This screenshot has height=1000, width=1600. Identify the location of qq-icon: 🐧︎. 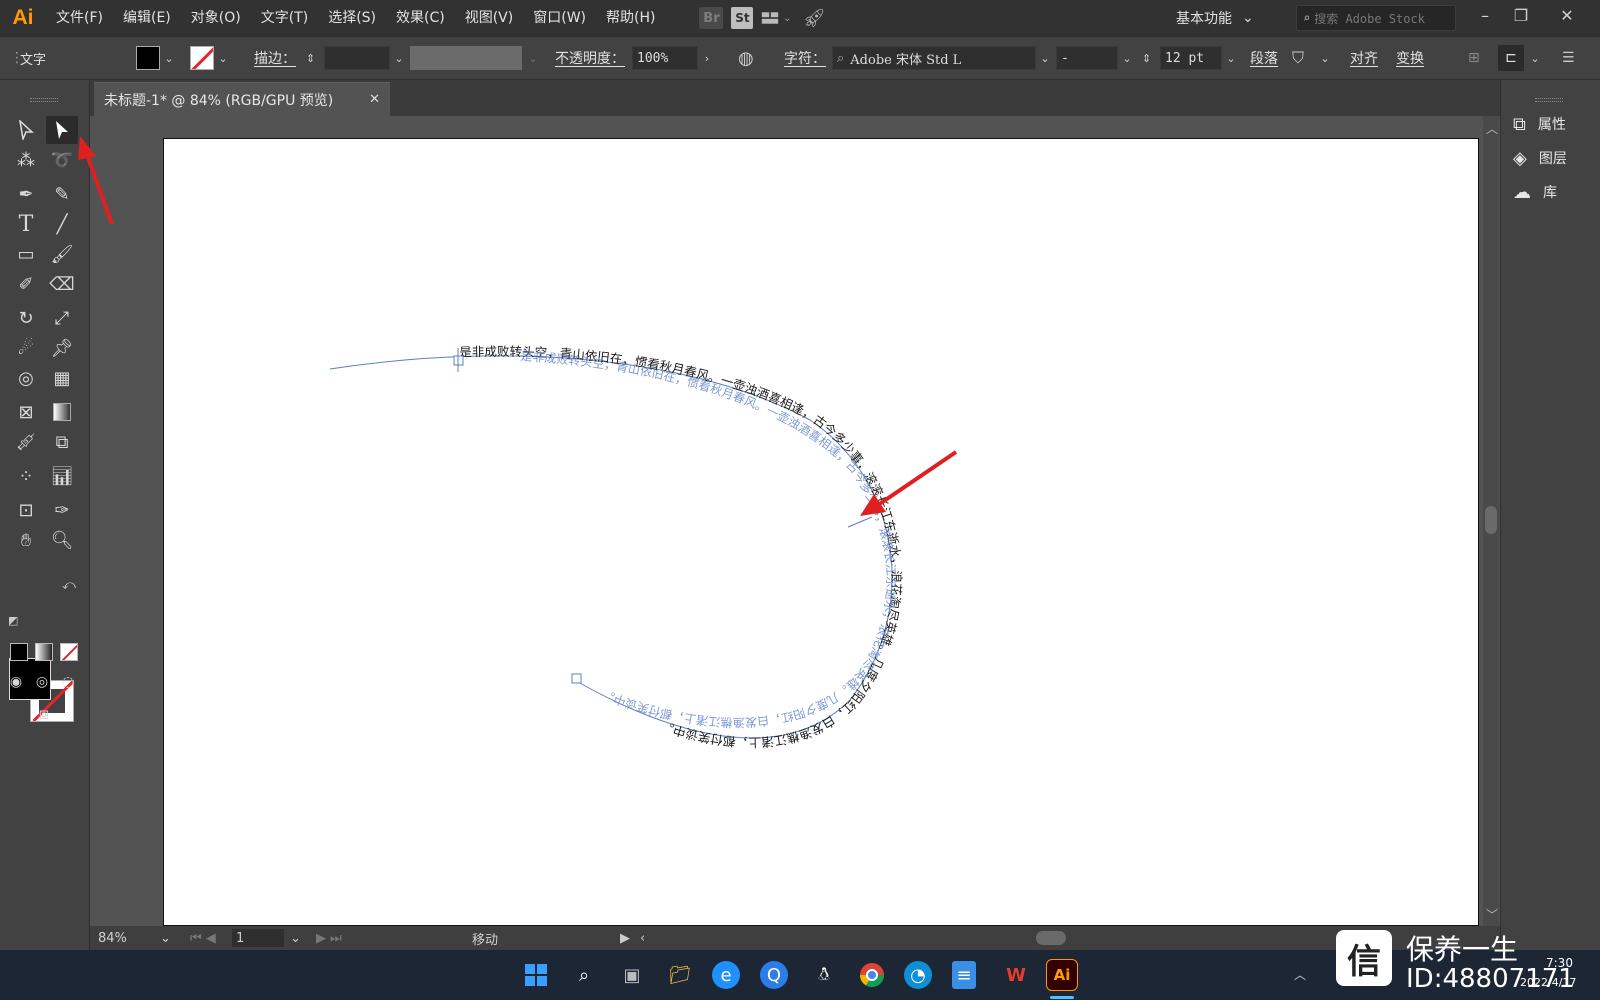
(824, 975).